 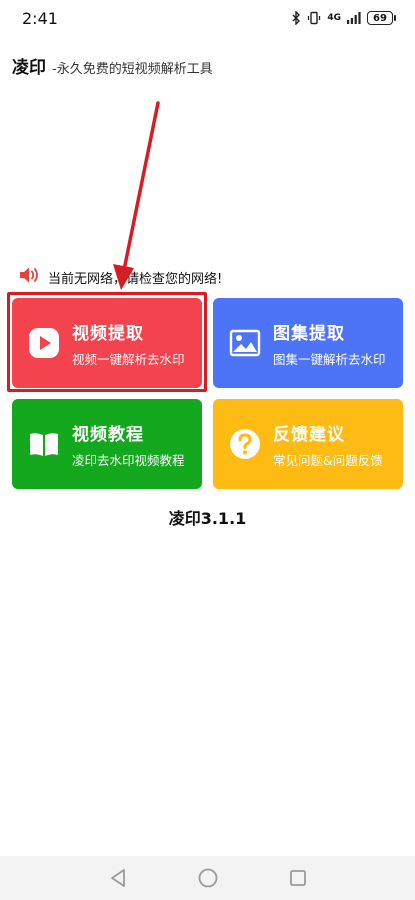 I want to click on battery-icon: 69, so click(x=381, y=18).